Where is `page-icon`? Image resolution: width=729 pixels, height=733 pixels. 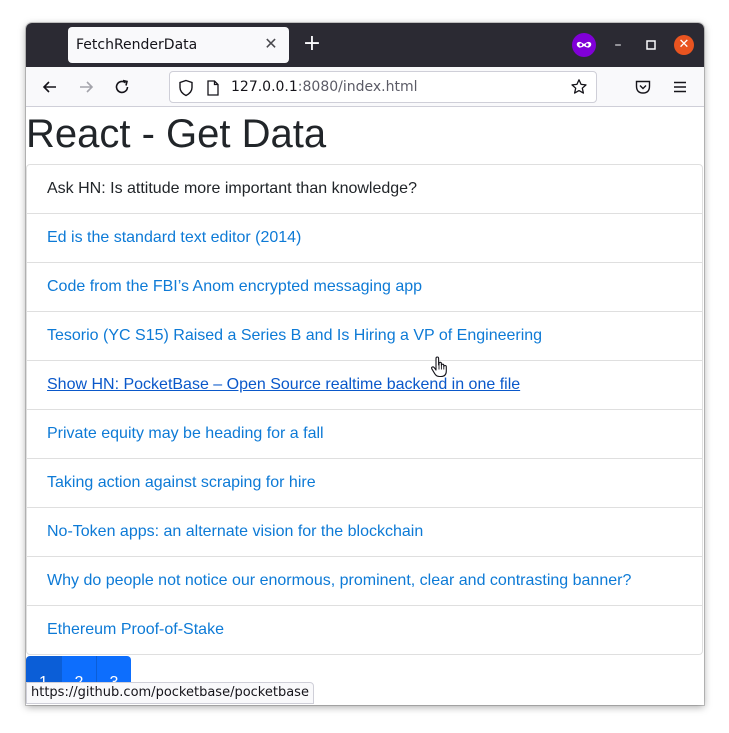
page-icon is located at coordinates (213, 88).